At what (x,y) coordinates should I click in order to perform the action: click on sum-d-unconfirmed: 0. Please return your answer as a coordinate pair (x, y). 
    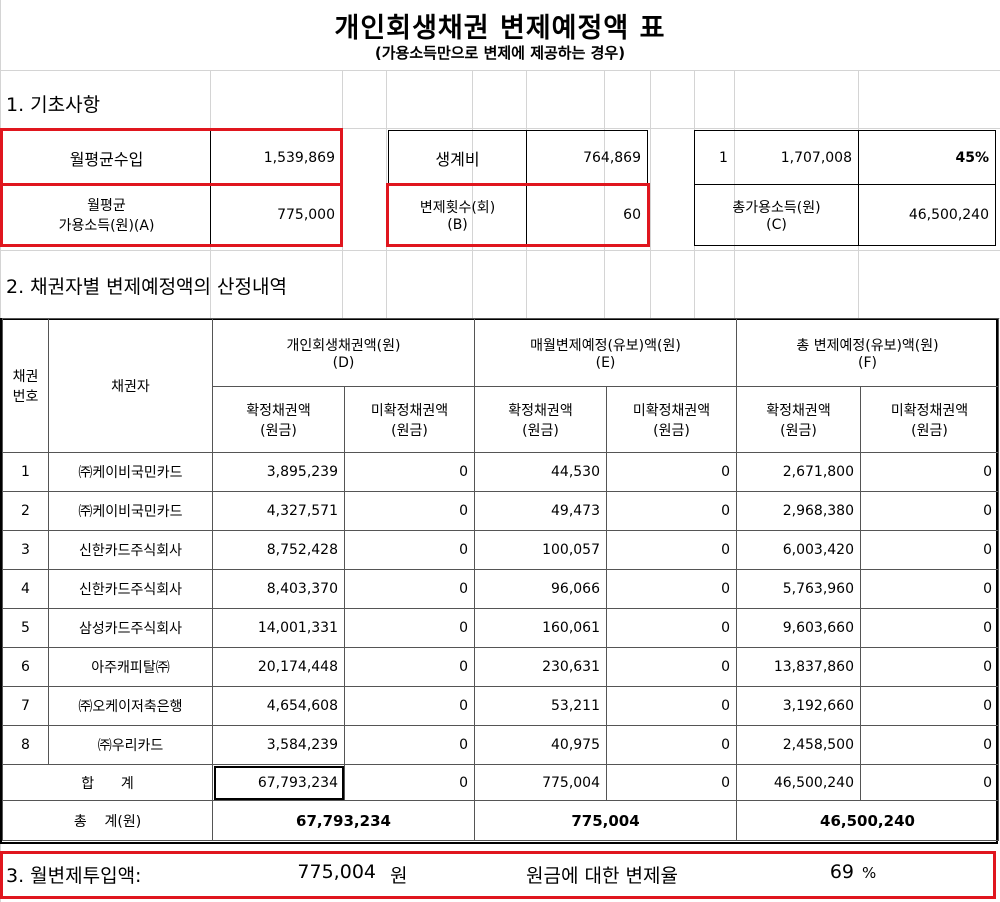
    Looking at the image, I should click on (409, 782).